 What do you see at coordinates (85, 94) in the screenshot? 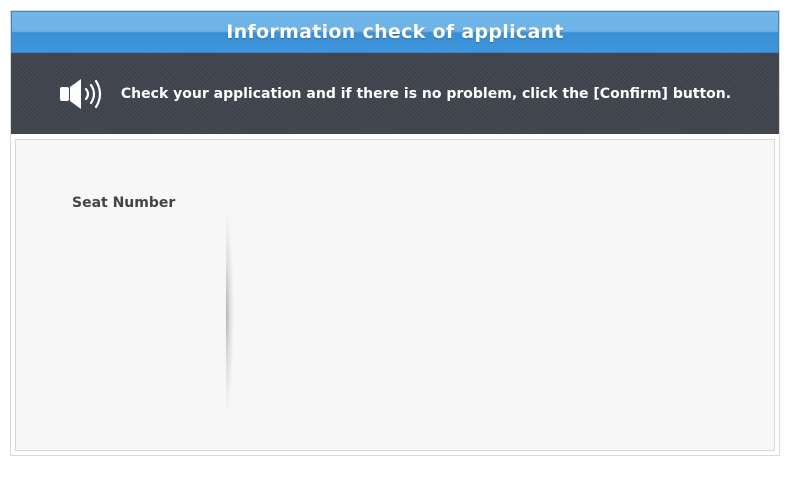
I see `speaker-icon` at bounding box center [85, 94].